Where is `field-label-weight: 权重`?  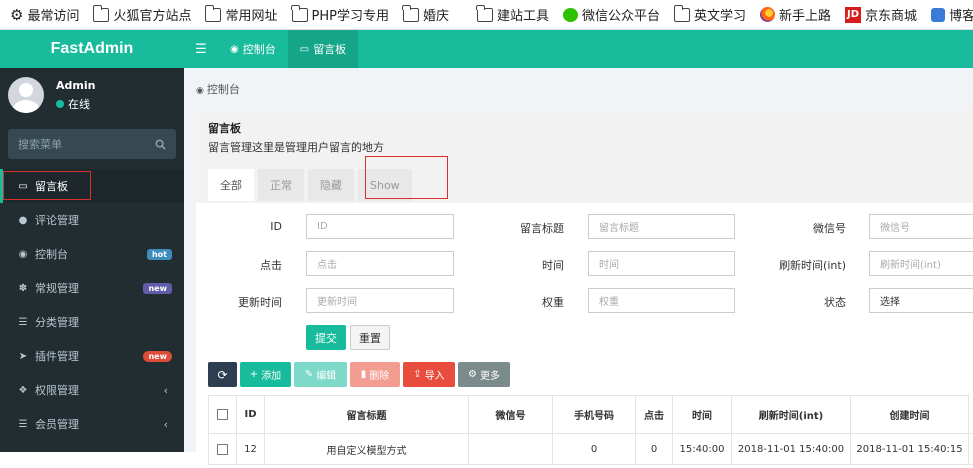 field-label-weight: 权重 is located at coordinates (553, 302).